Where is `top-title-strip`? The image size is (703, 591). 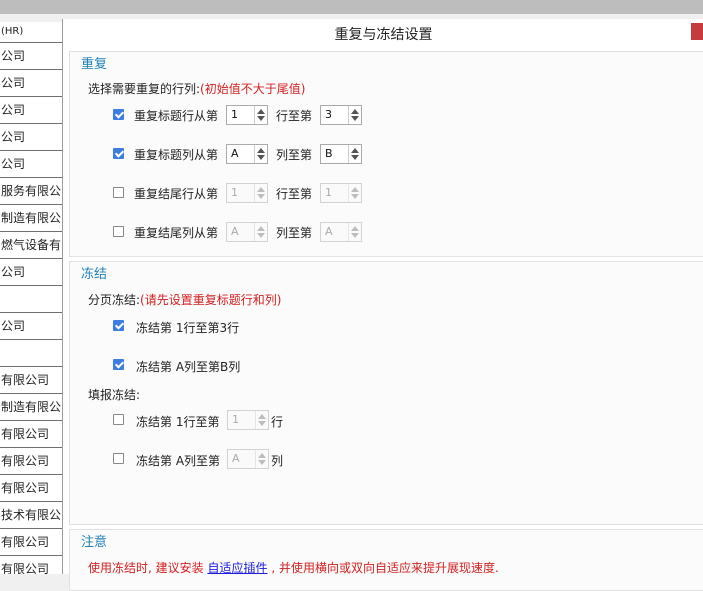
top-title-strip is located at coordinates (351, 7).